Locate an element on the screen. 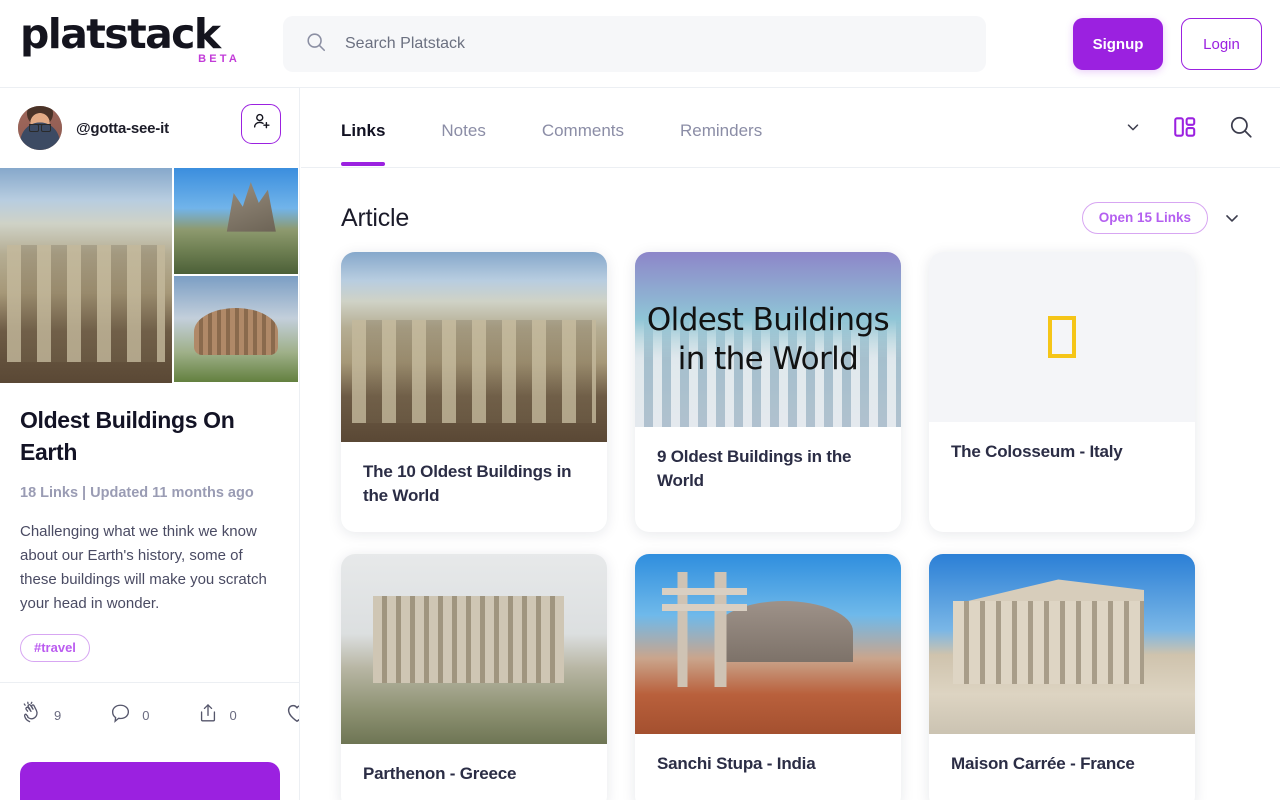 The image size is (1280, 800). share-stat: 0 is located at coordinates (217, 715).